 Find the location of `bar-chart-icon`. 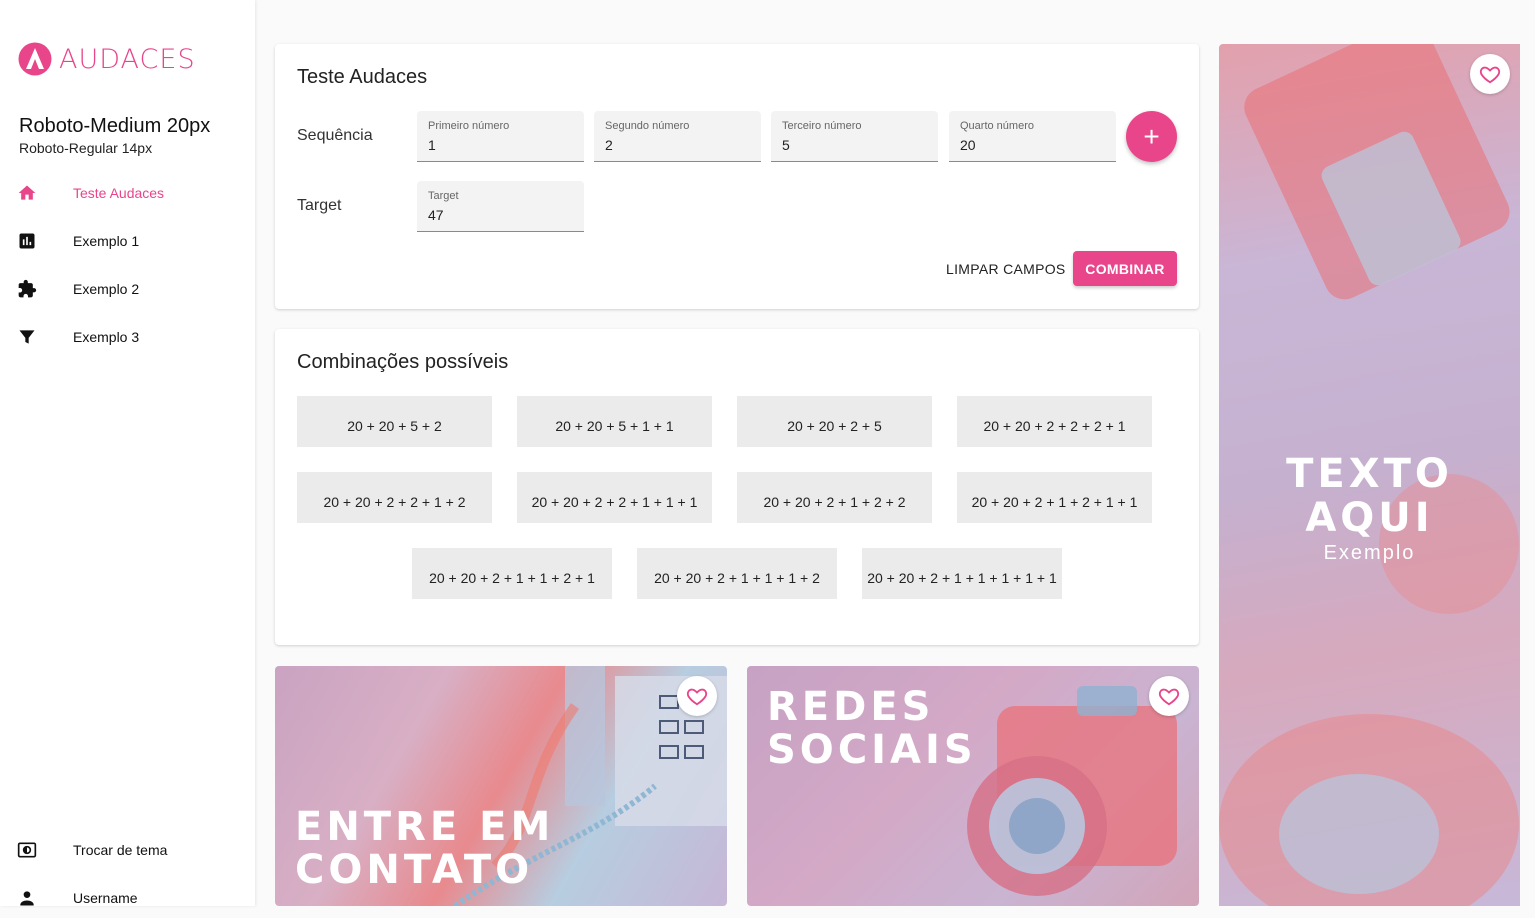

bar-chart-icon is located at coordinates (27, 241).